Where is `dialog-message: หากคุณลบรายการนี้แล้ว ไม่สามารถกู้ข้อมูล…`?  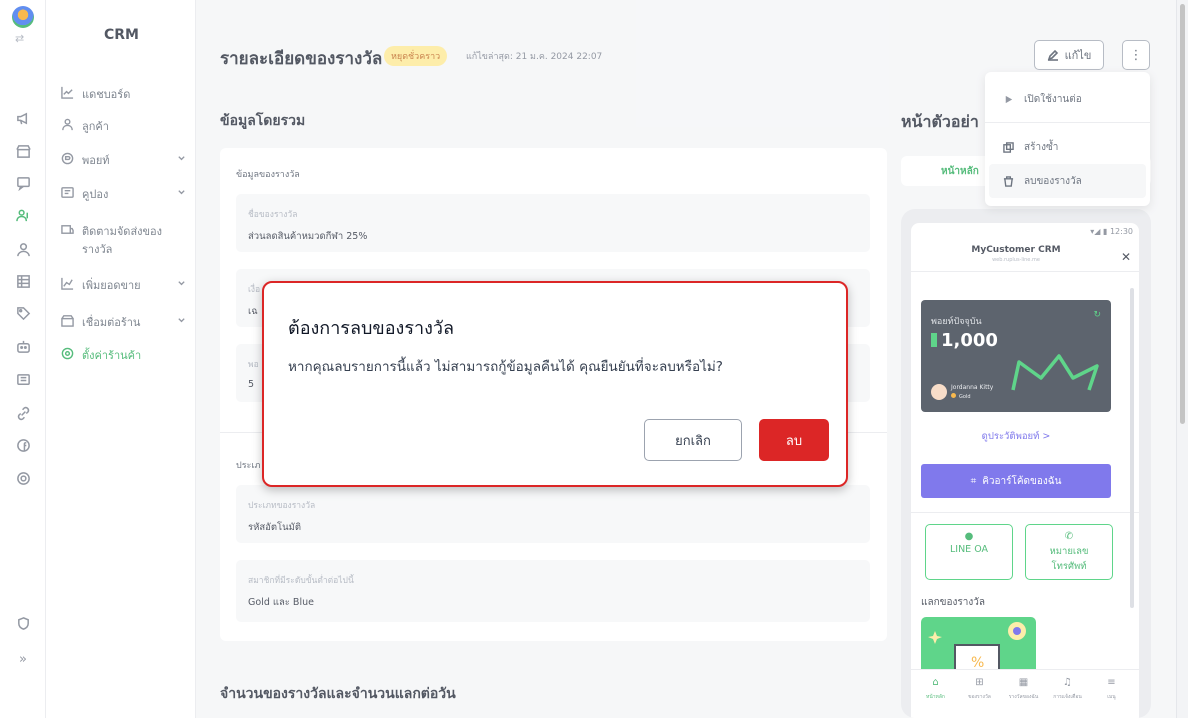 dialog-message: หากคุณลบรายการนี้แล้ว ไม่สามารถกู้ข้อมูล… is located at coordinates (505, 367).